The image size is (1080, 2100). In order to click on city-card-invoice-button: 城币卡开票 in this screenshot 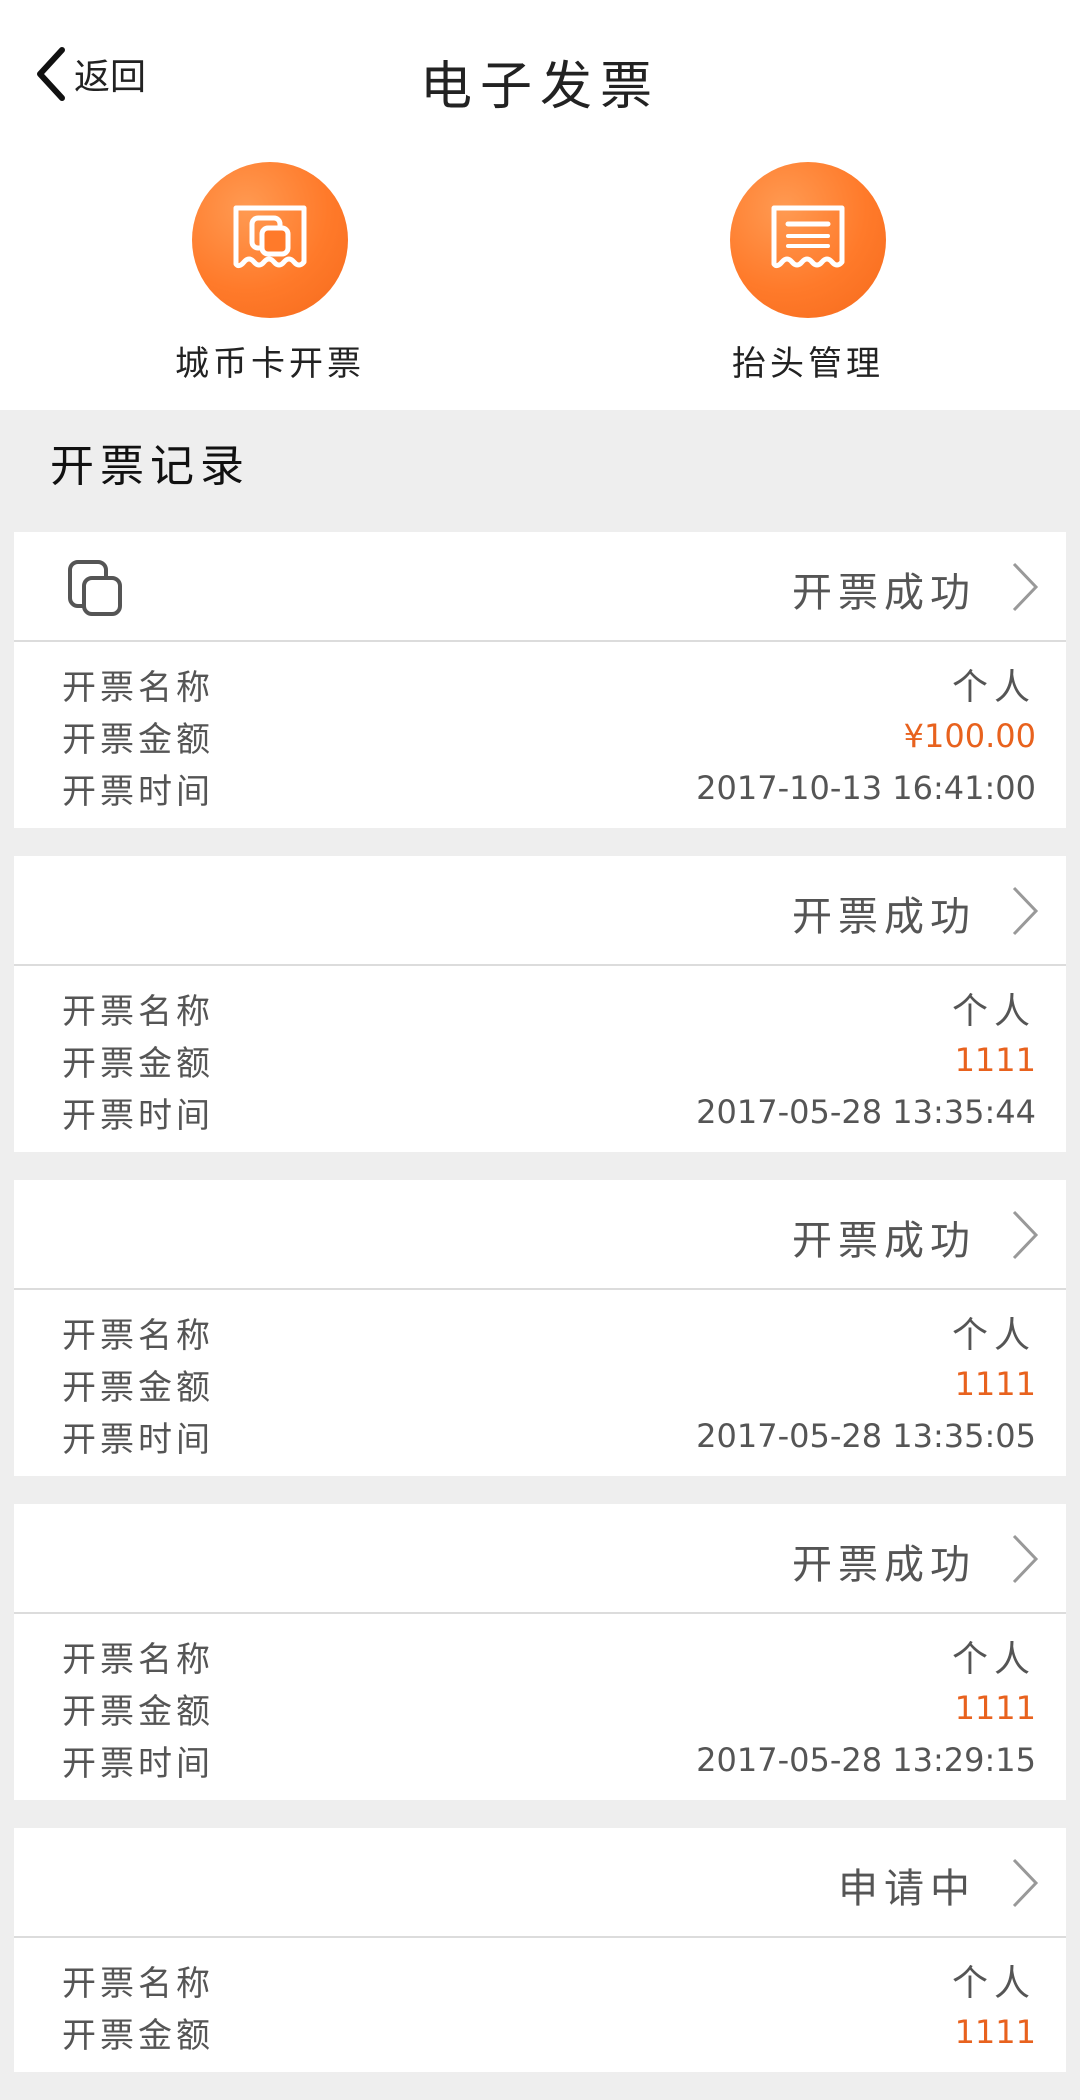, I will do `click(270, 277)`.